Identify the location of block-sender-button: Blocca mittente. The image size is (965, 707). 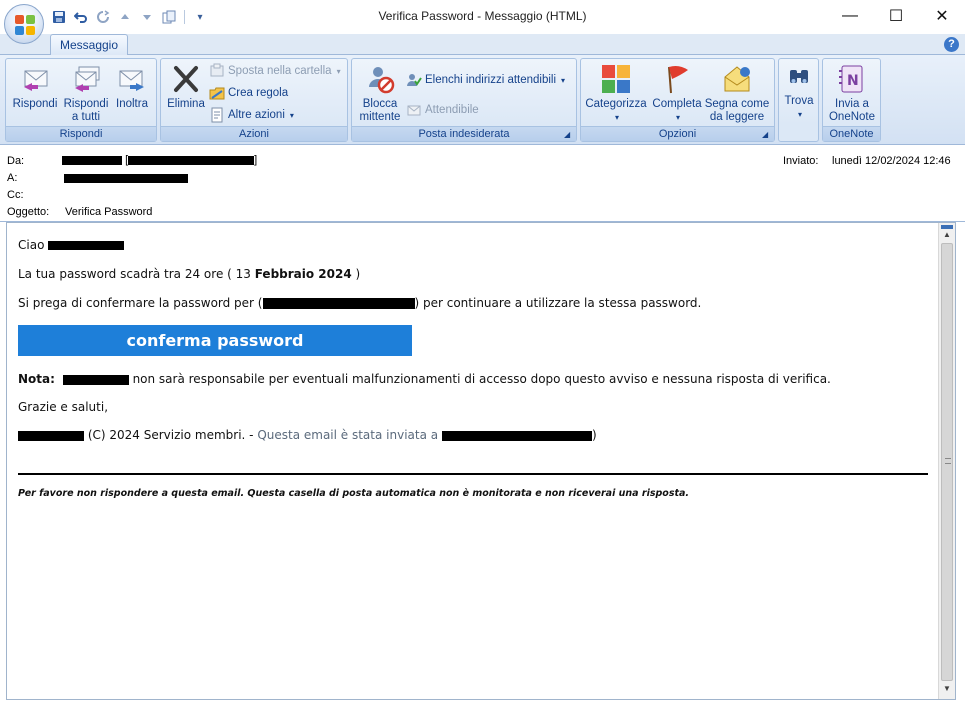
(380, 93).